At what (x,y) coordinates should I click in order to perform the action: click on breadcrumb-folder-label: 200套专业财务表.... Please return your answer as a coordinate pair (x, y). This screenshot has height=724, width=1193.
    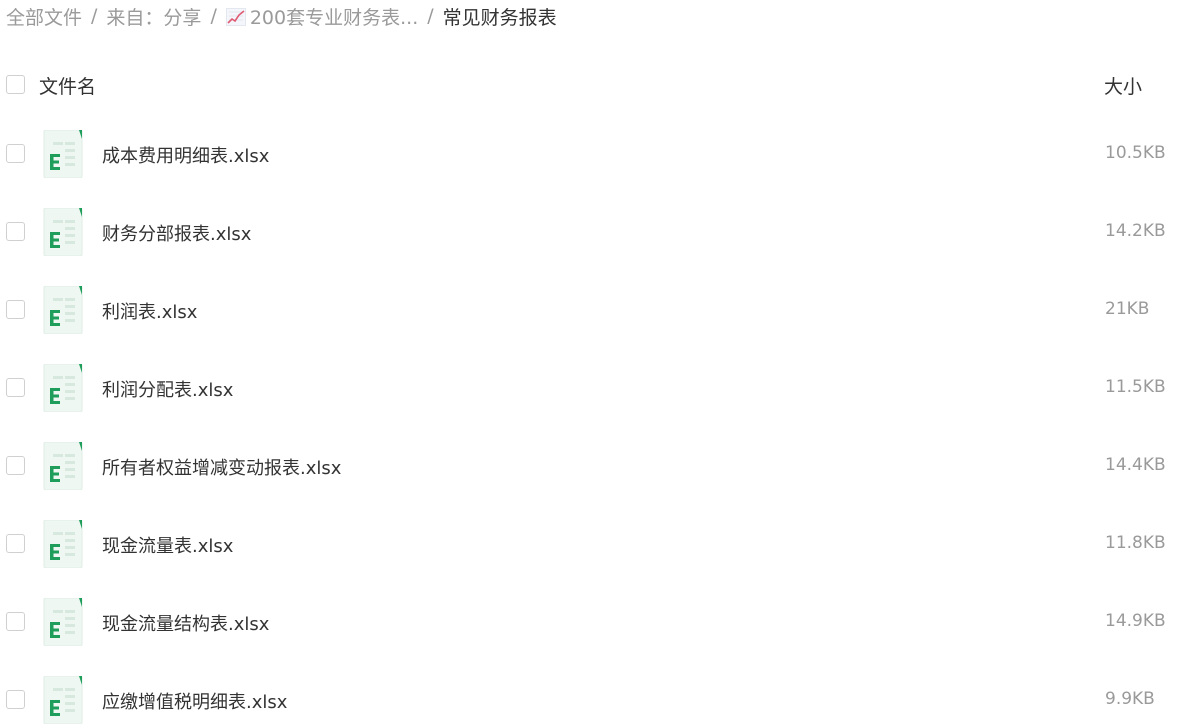
    Looking at the image, I should click on (334, 17).